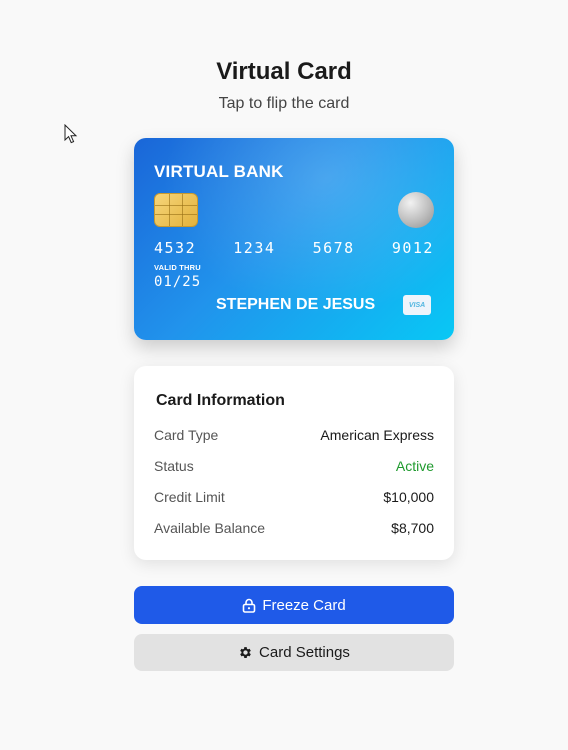 The image size is (568, 750). What do you see at coordinates (177, 267) in the screenshot?
I see `valid-thru-label: VALID THRU` at bounding box center [177, 267].